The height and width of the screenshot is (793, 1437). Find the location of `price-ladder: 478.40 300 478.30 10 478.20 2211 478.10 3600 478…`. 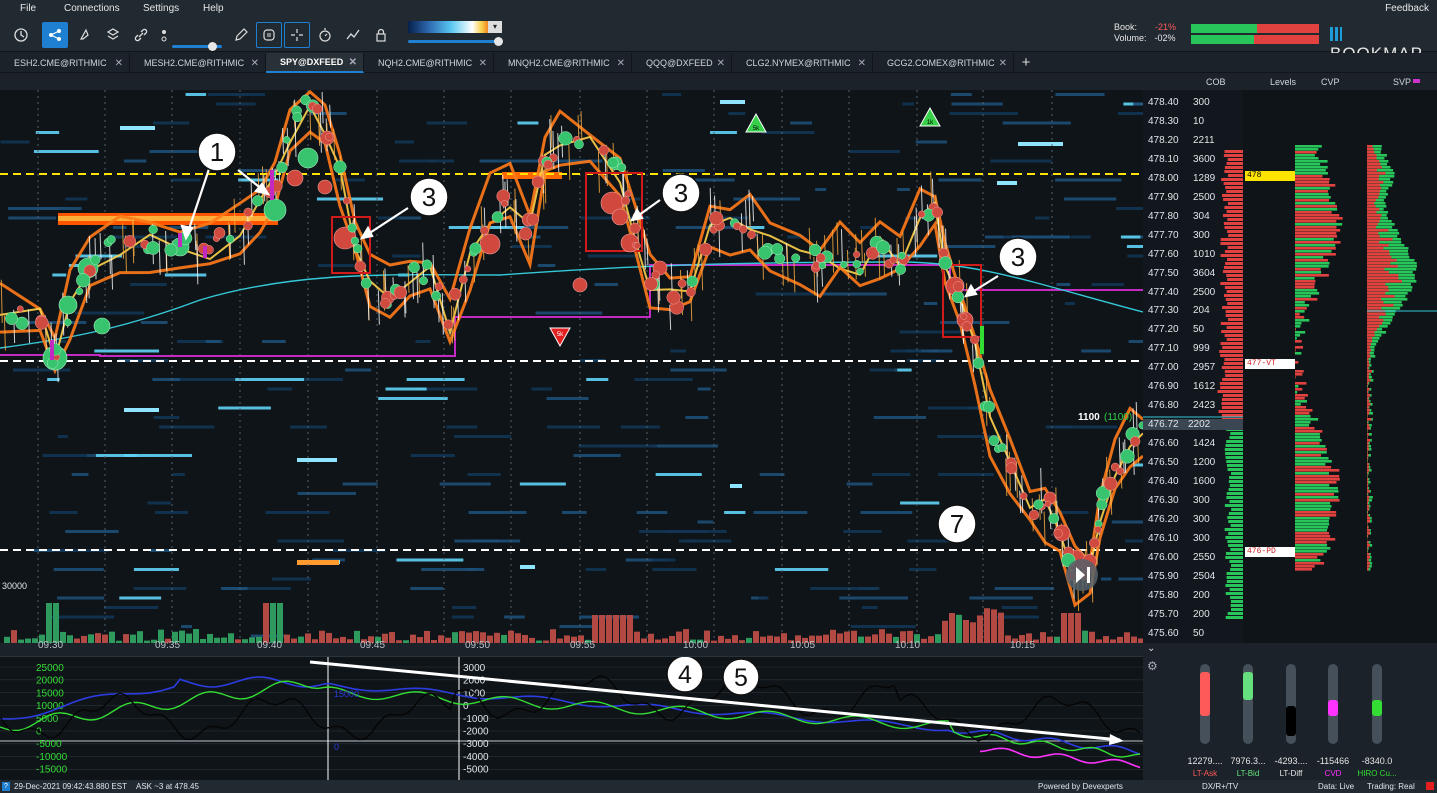

price-ladder: 478.40 300 478.30 10 478.20 2211 478.10 3600 478… is located at coordinates (1193, 366).